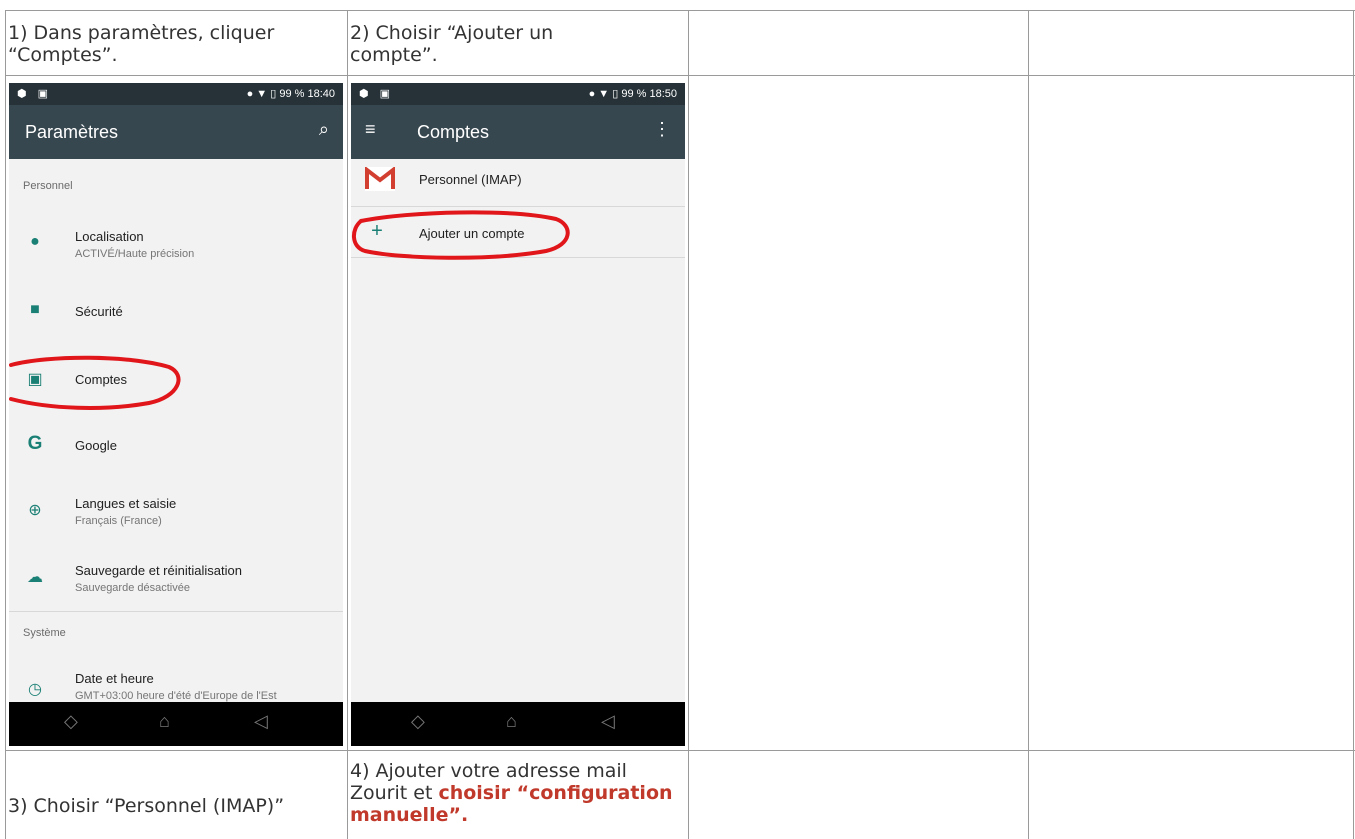 Image resolution: width=1355 pixels, height=839 pixels. What do you see at coordinates (96, 445) in the screenshot?
I see `item-title: Google` at bounding box center [96, 445].